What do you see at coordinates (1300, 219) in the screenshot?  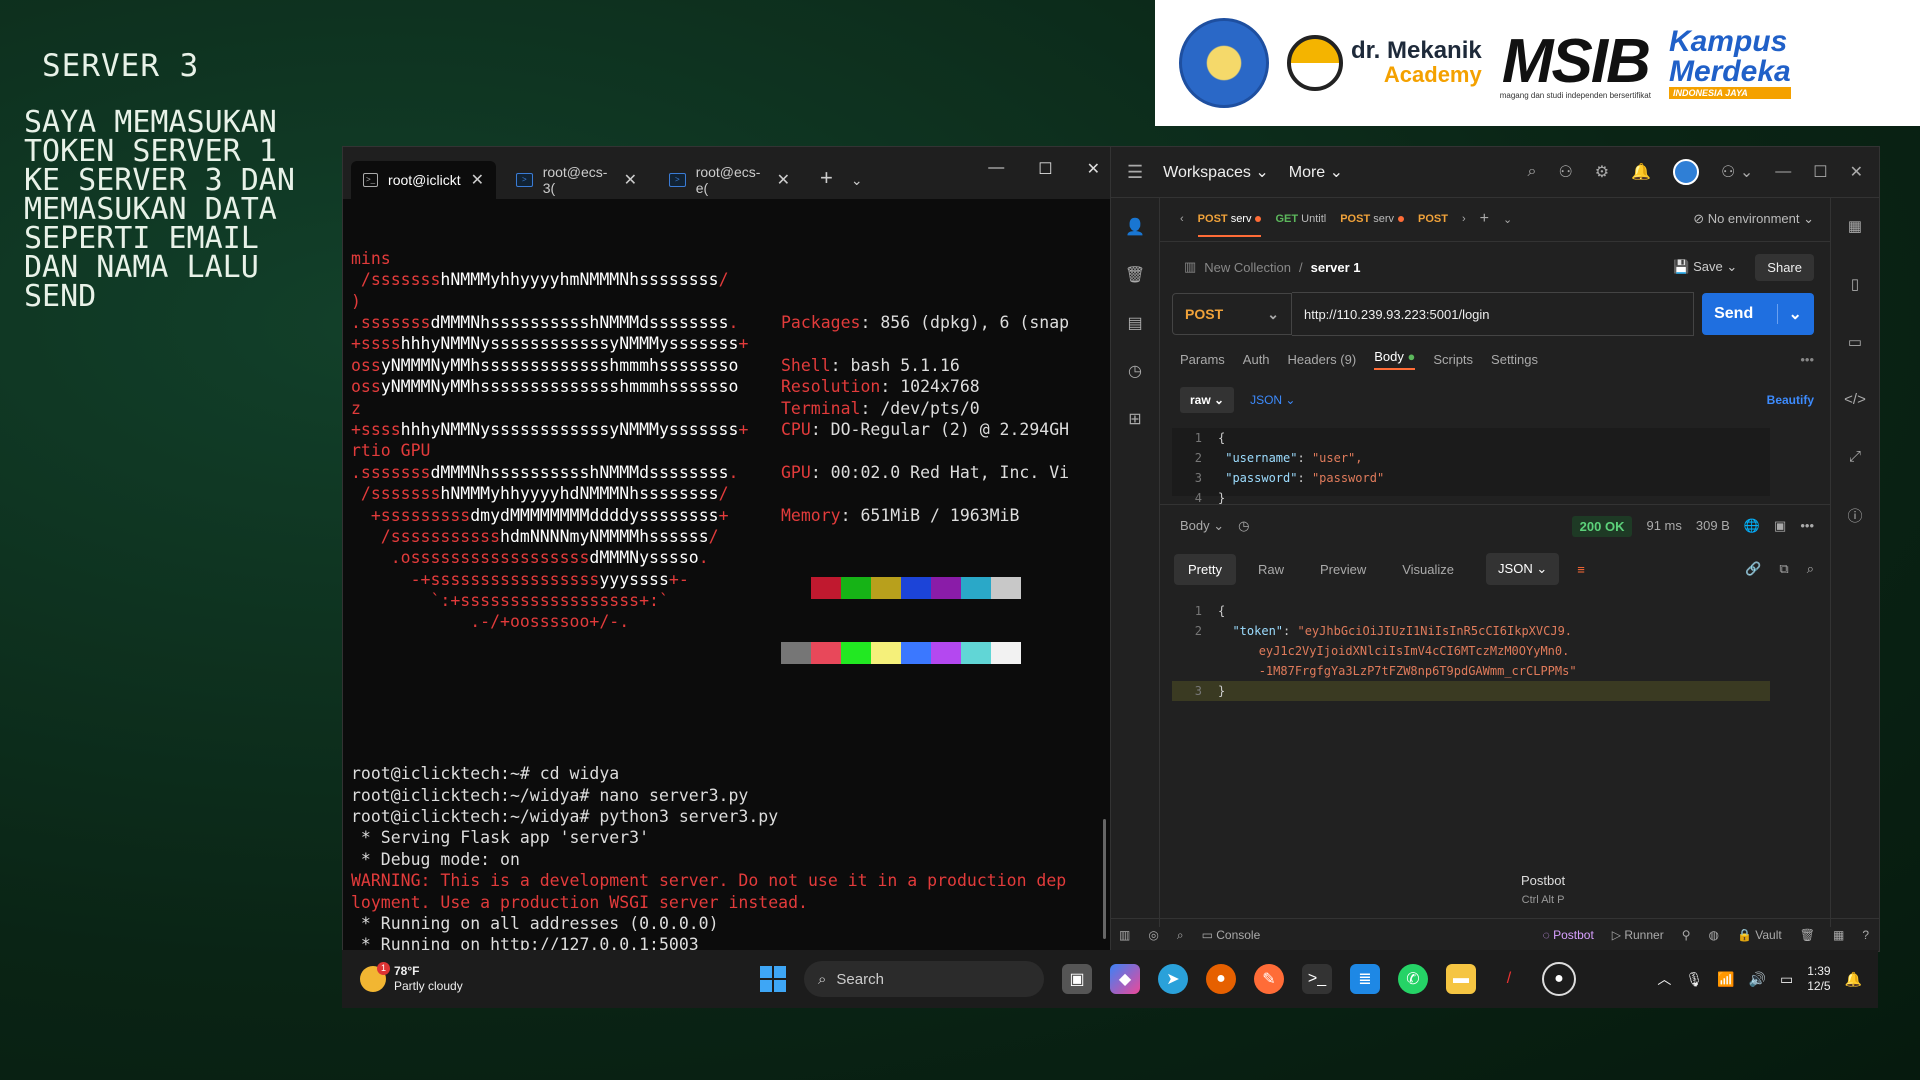 I see `request-tab: GET Untitl` at bounding box center [1300, 219].